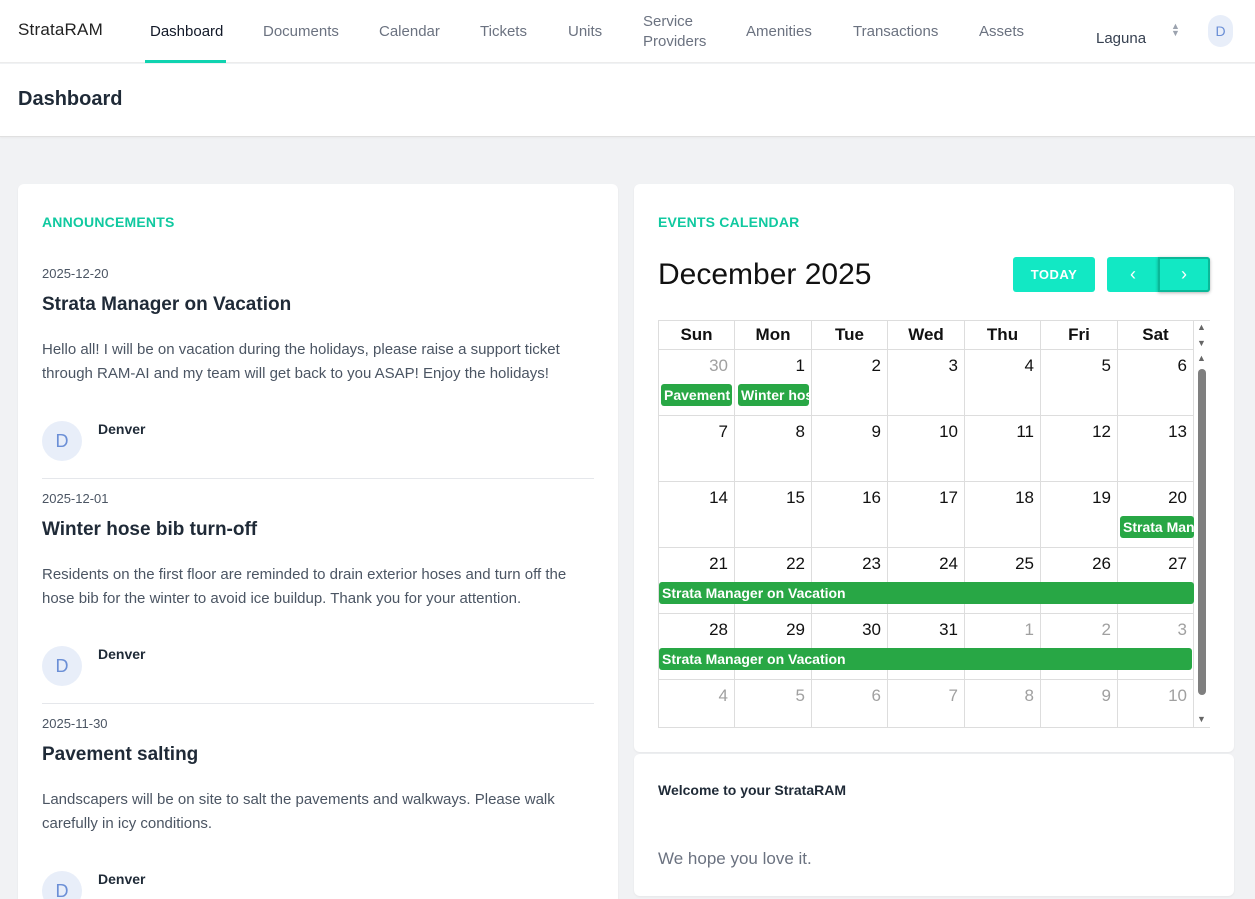 The height and width of the screenshot is (899, 1255). I want to click on calendar-day-cell: 27, so click(1156, 581).